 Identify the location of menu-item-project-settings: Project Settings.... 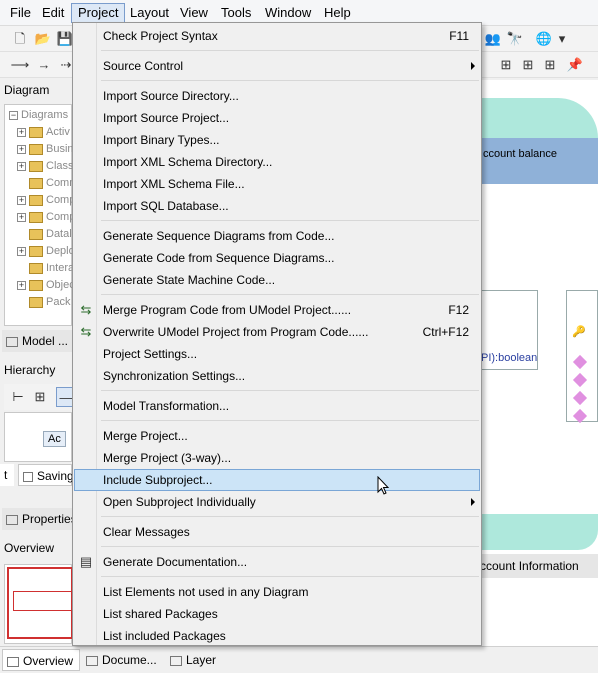
(277, 354).